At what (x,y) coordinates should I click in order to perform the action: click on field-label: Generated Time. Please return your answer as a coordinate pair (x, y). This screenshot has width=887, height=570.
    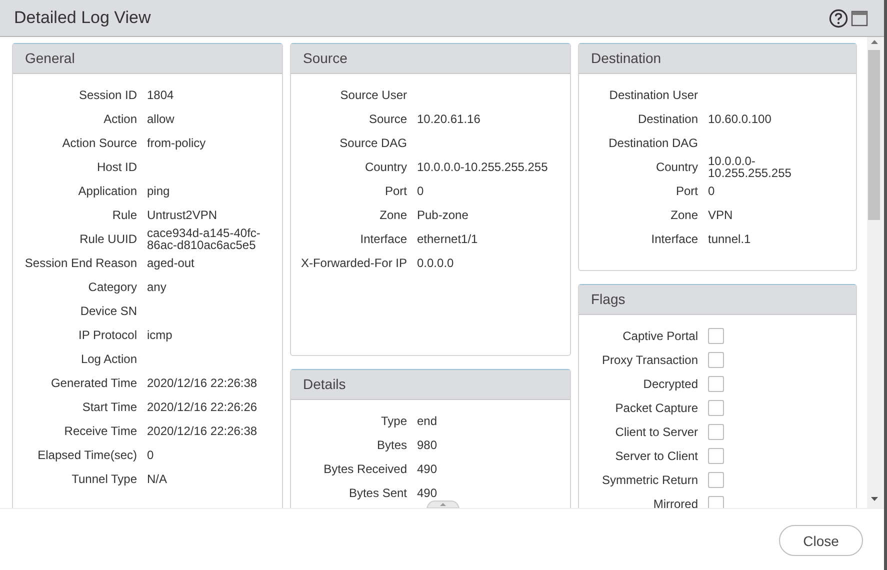
    Looking at the image, I should click on (93, 383).